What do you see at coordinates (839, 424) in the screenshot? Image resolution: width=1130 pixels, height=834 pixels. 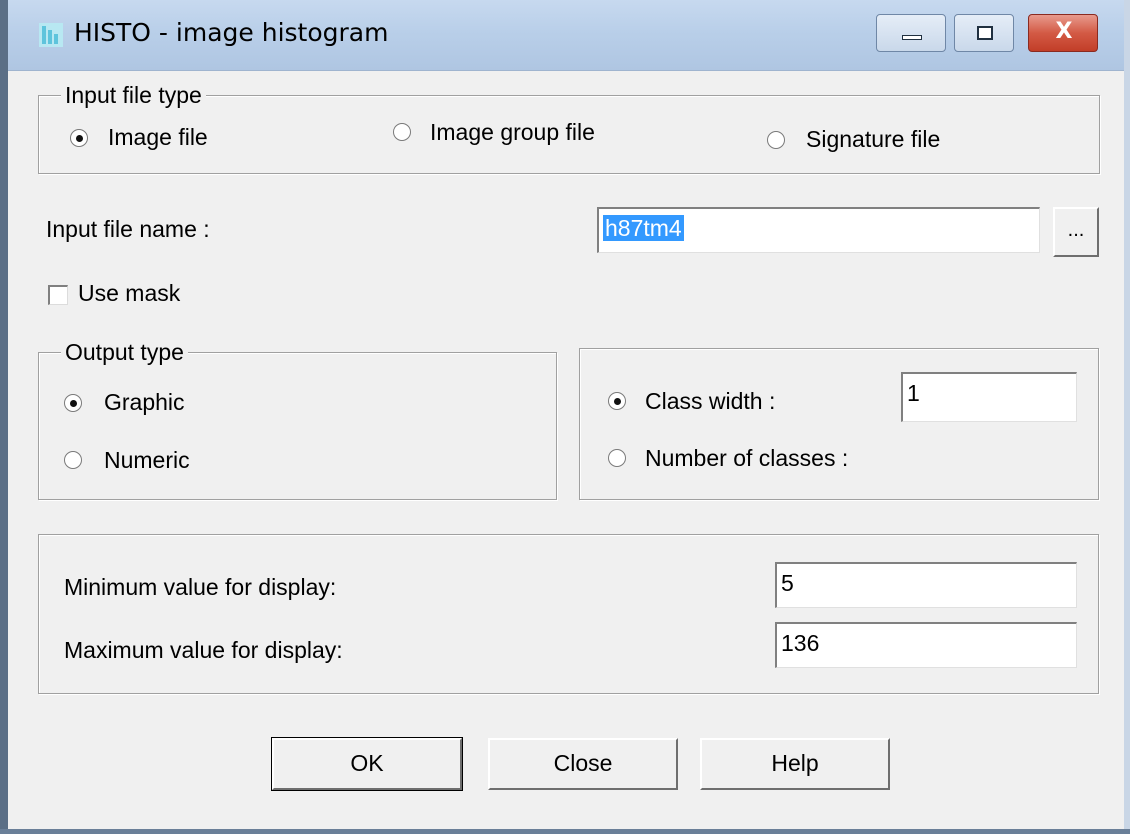 I see `class-options-group` at bounding box center [839, 424].